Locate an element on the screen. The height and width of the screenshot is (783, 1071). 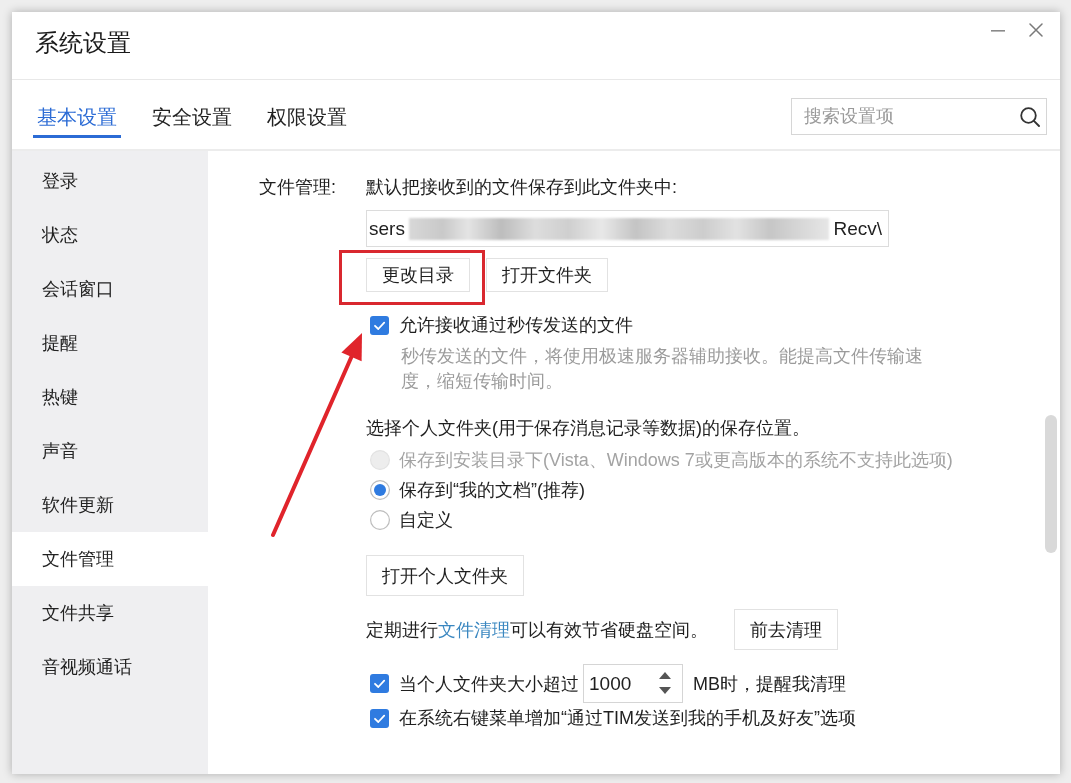
tab: 安全设置 is located at coordinates (192, 118).